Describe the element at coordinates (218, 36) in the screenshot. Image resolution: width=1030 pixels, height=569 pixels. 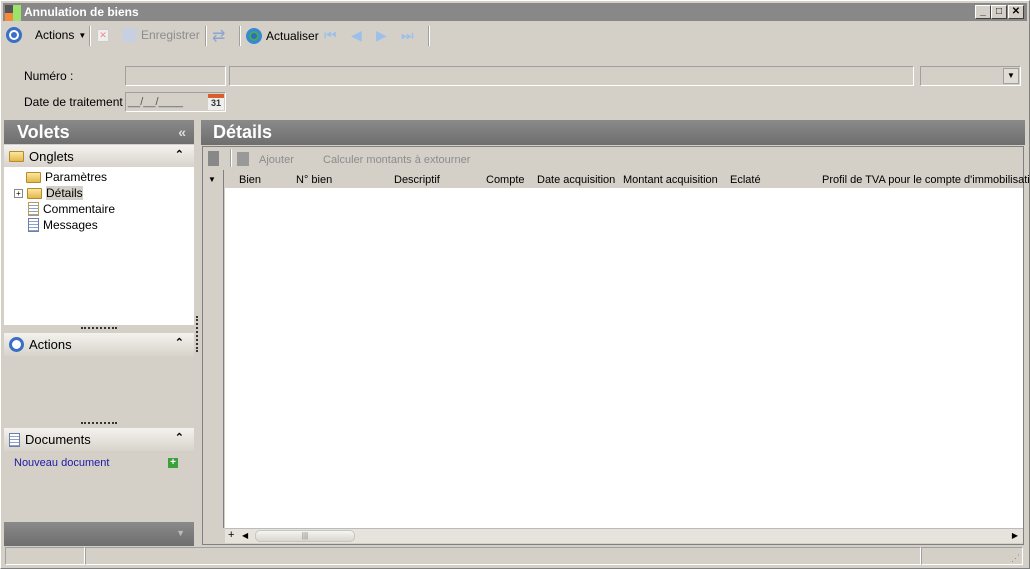
I see `sync-icon: ⇄` at that location.